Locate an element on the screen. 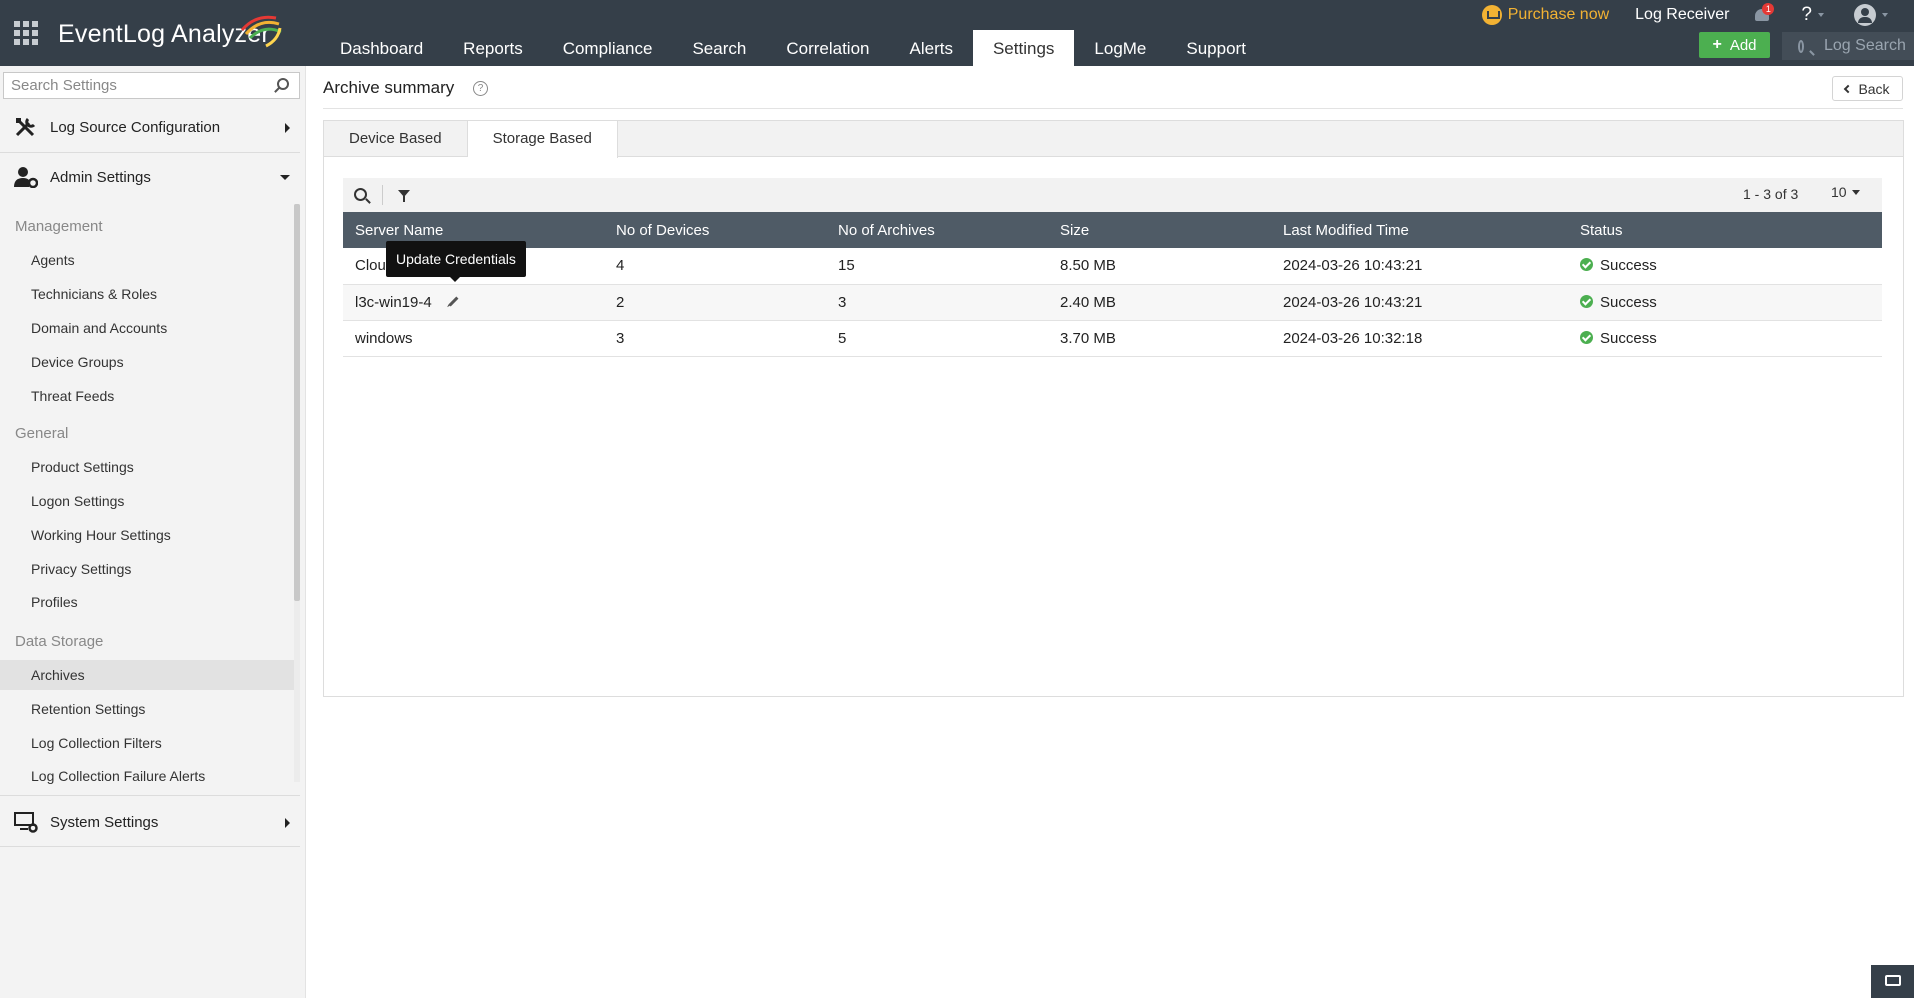 The height and width of the screenshot is (998, 1914). log-receiver-link: Log Receiver is located at coordinates (1682, 15).